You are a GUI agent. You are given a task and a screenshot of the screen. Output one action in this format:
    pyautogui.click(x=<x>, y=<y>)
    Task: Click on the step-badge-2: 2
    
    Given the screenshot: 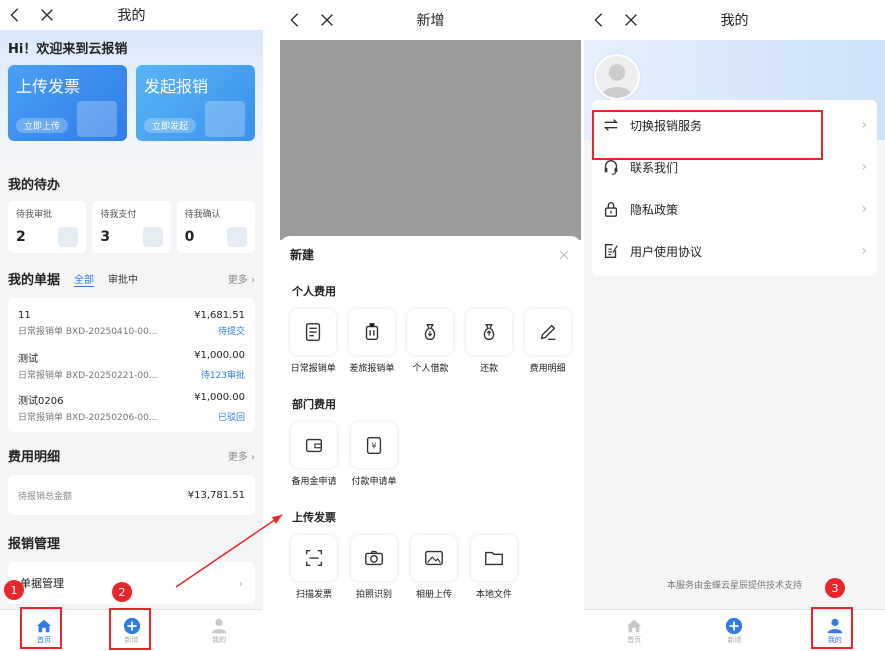 What is the action you would take?
    pyautogui.click(x=122, y=592)
    